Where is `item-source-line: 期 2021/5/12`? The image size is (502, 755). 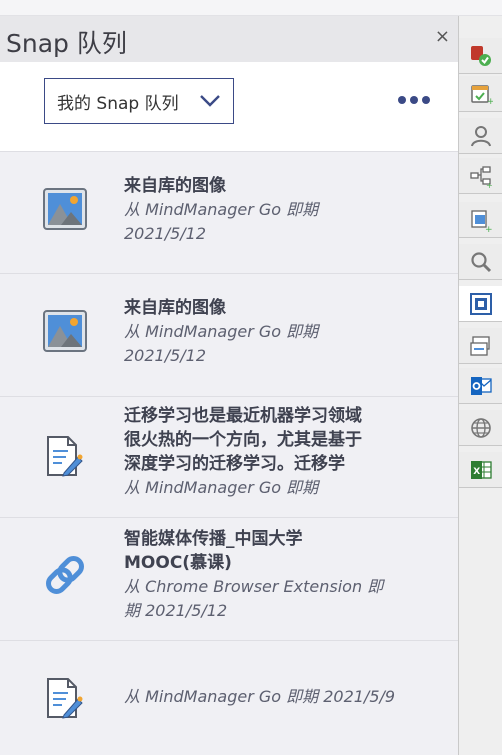
item-source-line: 期 2021/5/12 is located at coordinates (176, 610).